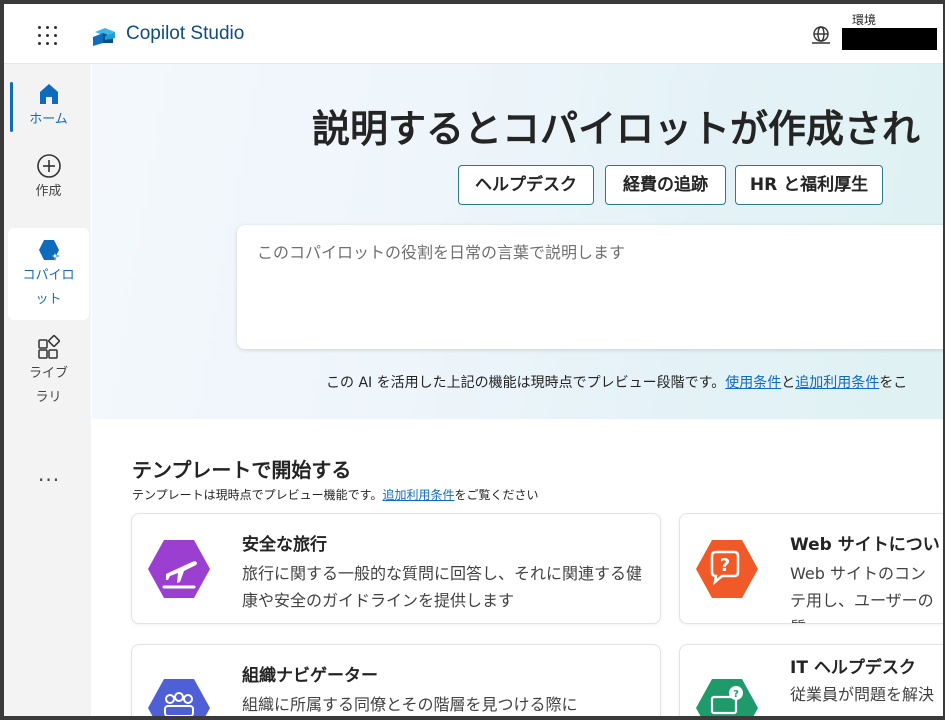 This screenshot has width=945, height=720. I want to click on airplane-icon, so click(179, 569).